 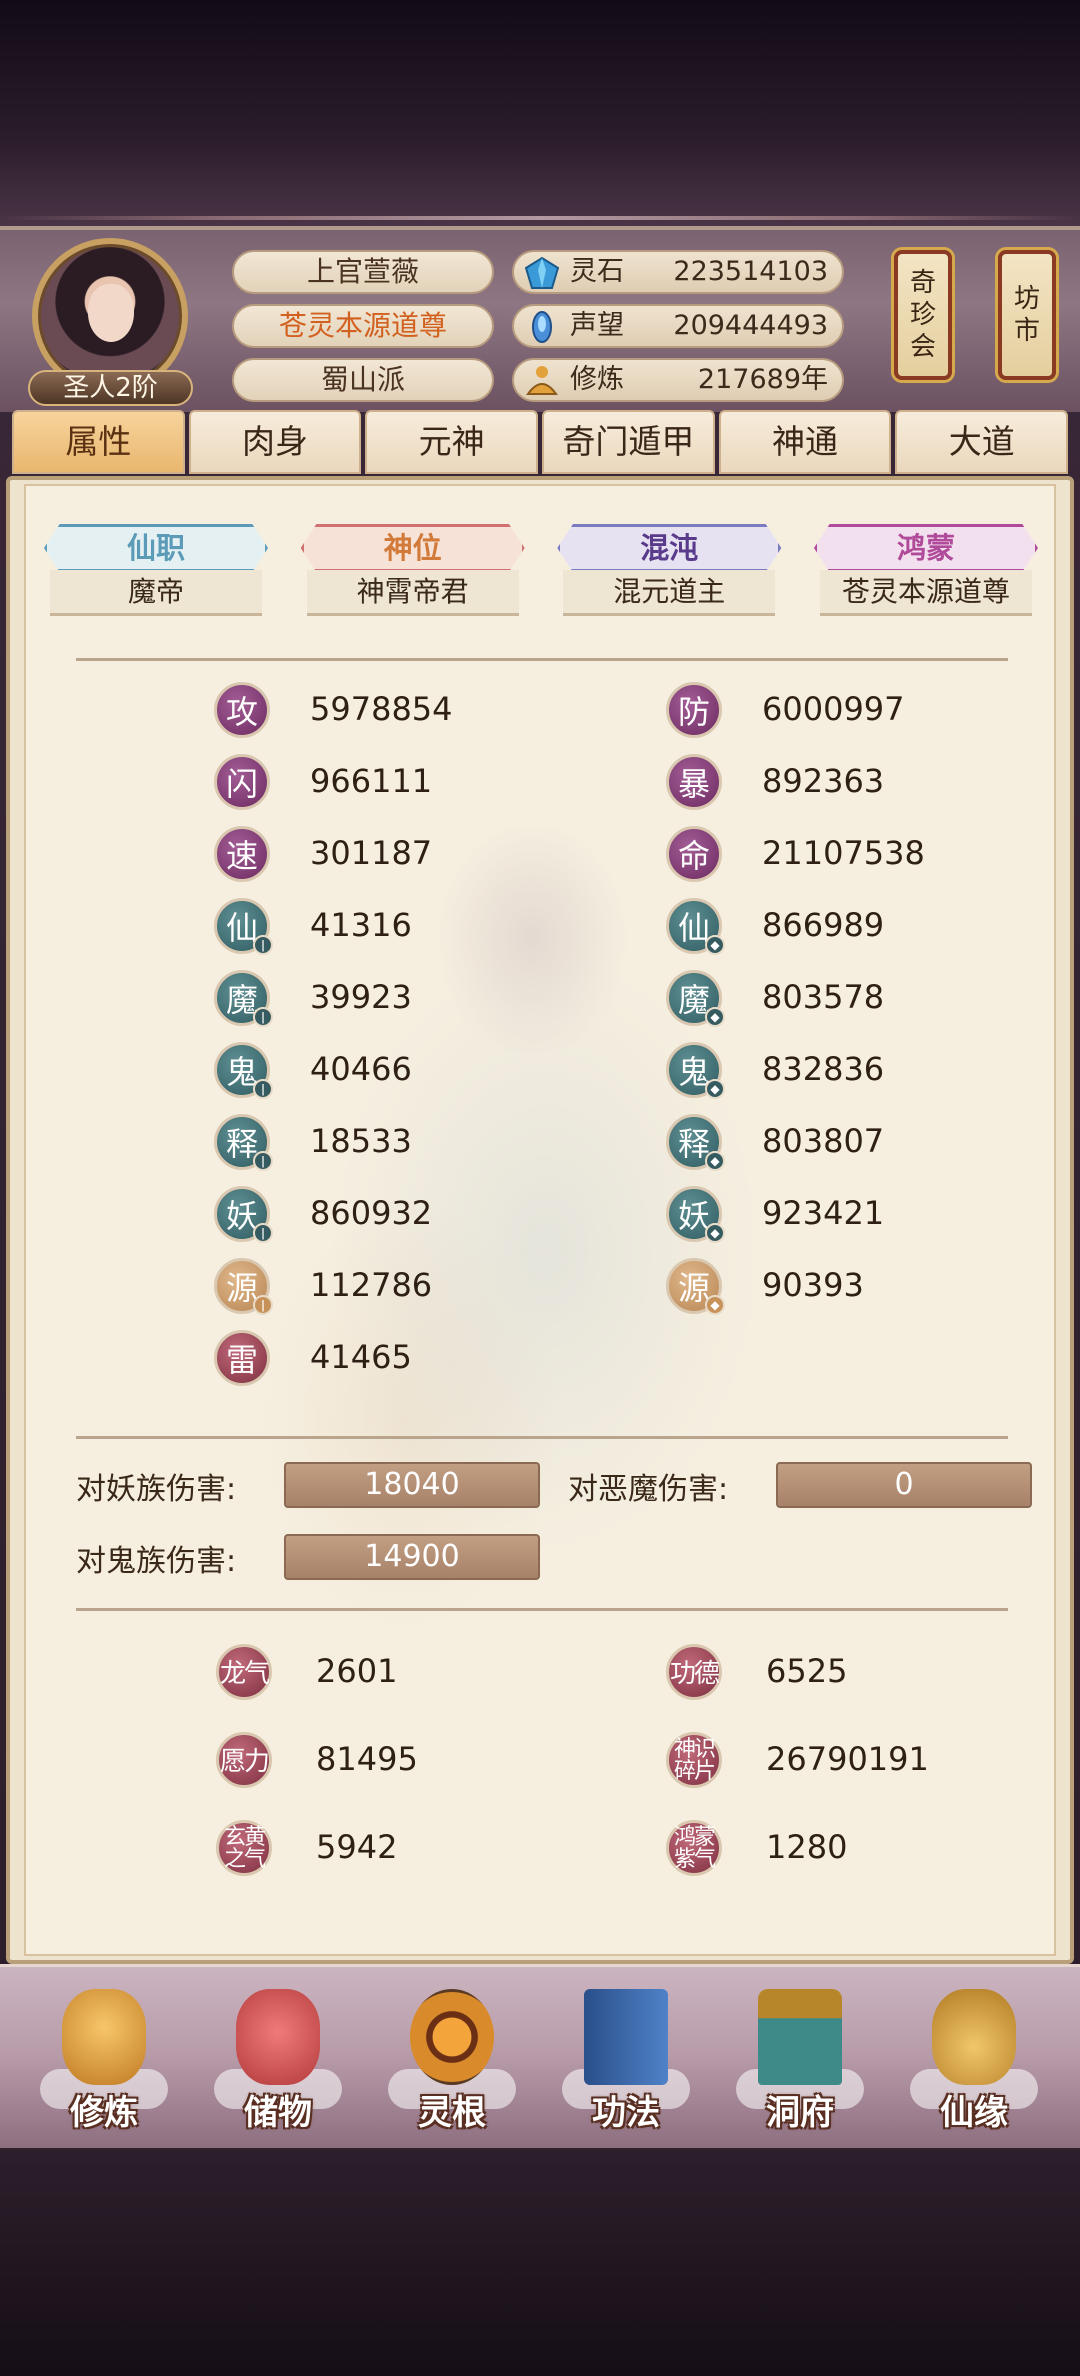 I want to click on stat-icon: 释ǀ, so click(x=243, y=1142).